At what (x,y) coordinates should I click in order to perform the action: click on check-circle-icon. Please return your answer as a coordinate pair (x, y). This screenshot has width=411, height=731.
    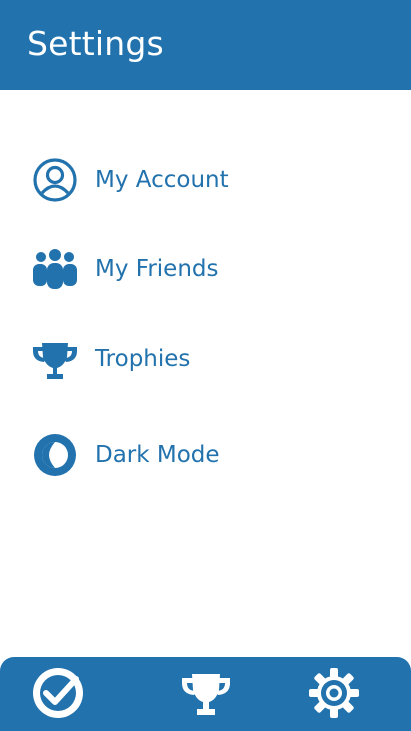
    Looking at the image, I should click on (58, 693).